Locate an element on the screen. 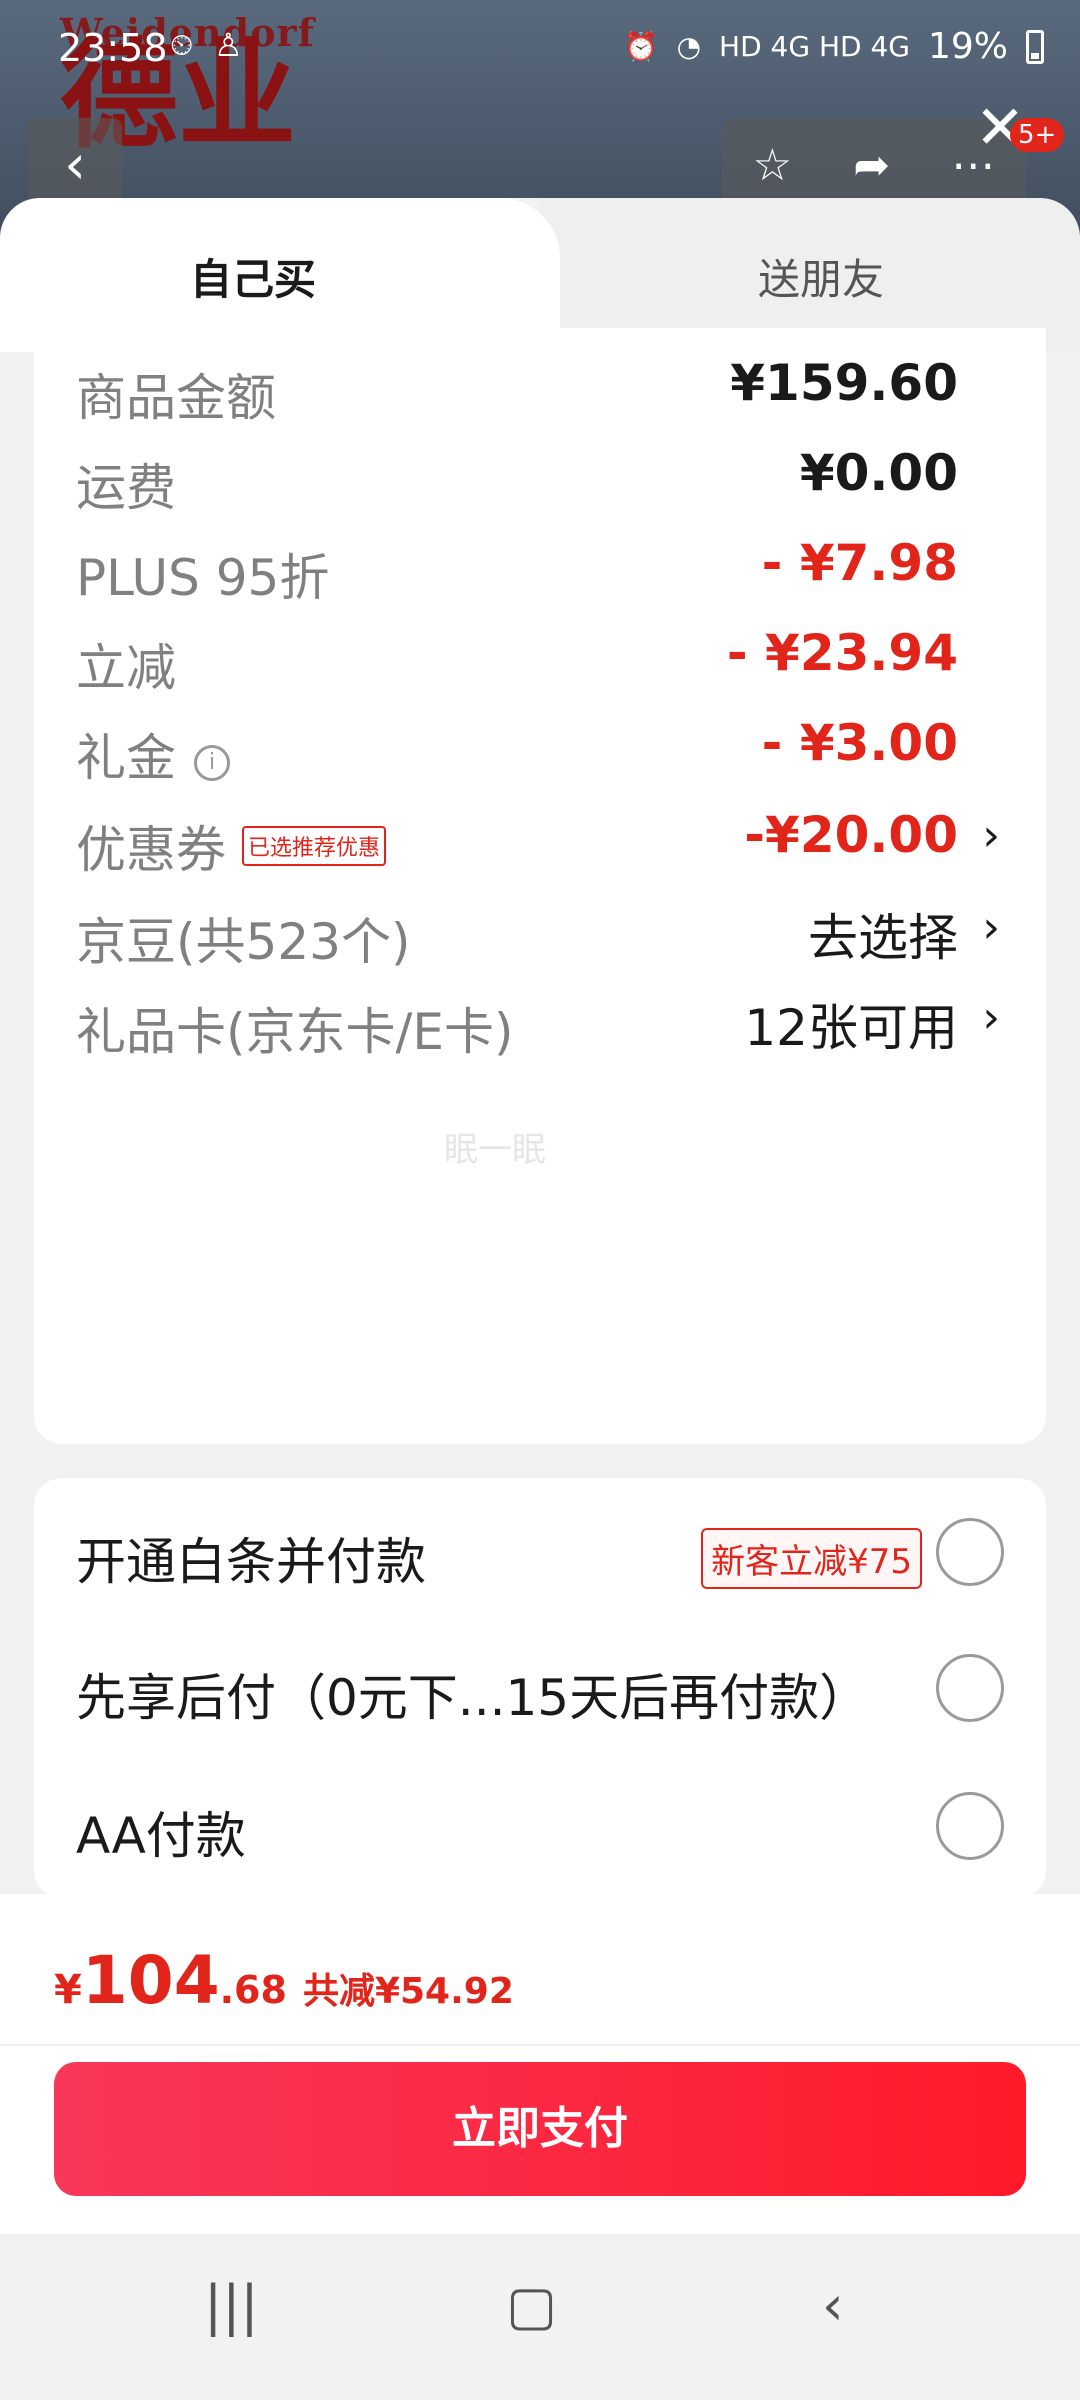 This screenshot has height=2400, width=1080. row-label: 商品金额 is located at coordinates (176, 398).